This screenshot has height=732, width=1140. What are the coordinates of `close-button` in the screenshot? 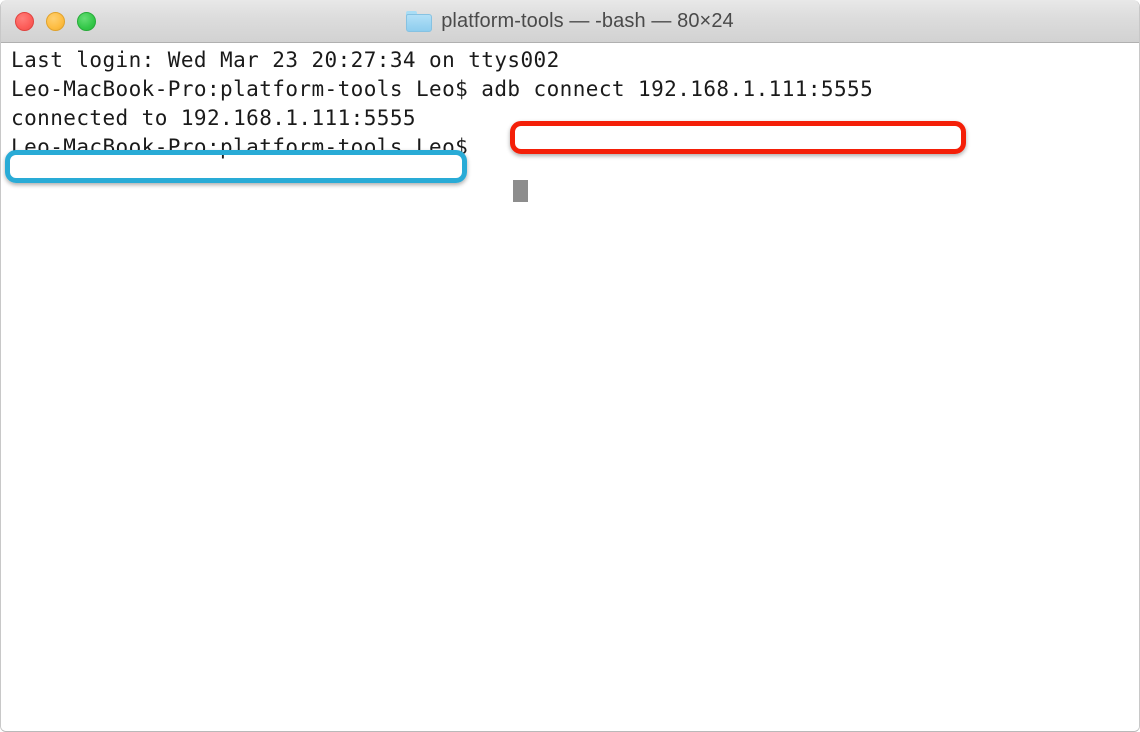 It's located at (24, 21).